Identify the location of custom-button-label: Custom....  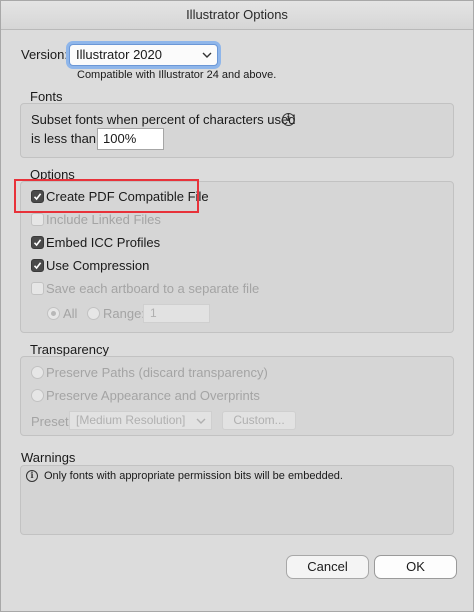
(259, 420).